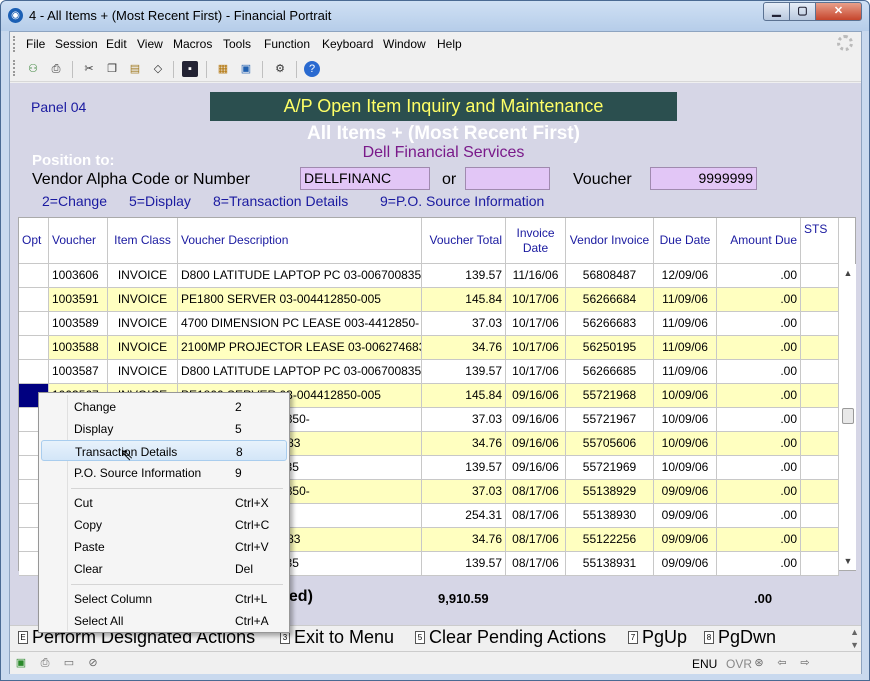 The height and width of the screenshot is (681, 870). I want to click on vendor-field: DELLFINANC, so click(365, 178).